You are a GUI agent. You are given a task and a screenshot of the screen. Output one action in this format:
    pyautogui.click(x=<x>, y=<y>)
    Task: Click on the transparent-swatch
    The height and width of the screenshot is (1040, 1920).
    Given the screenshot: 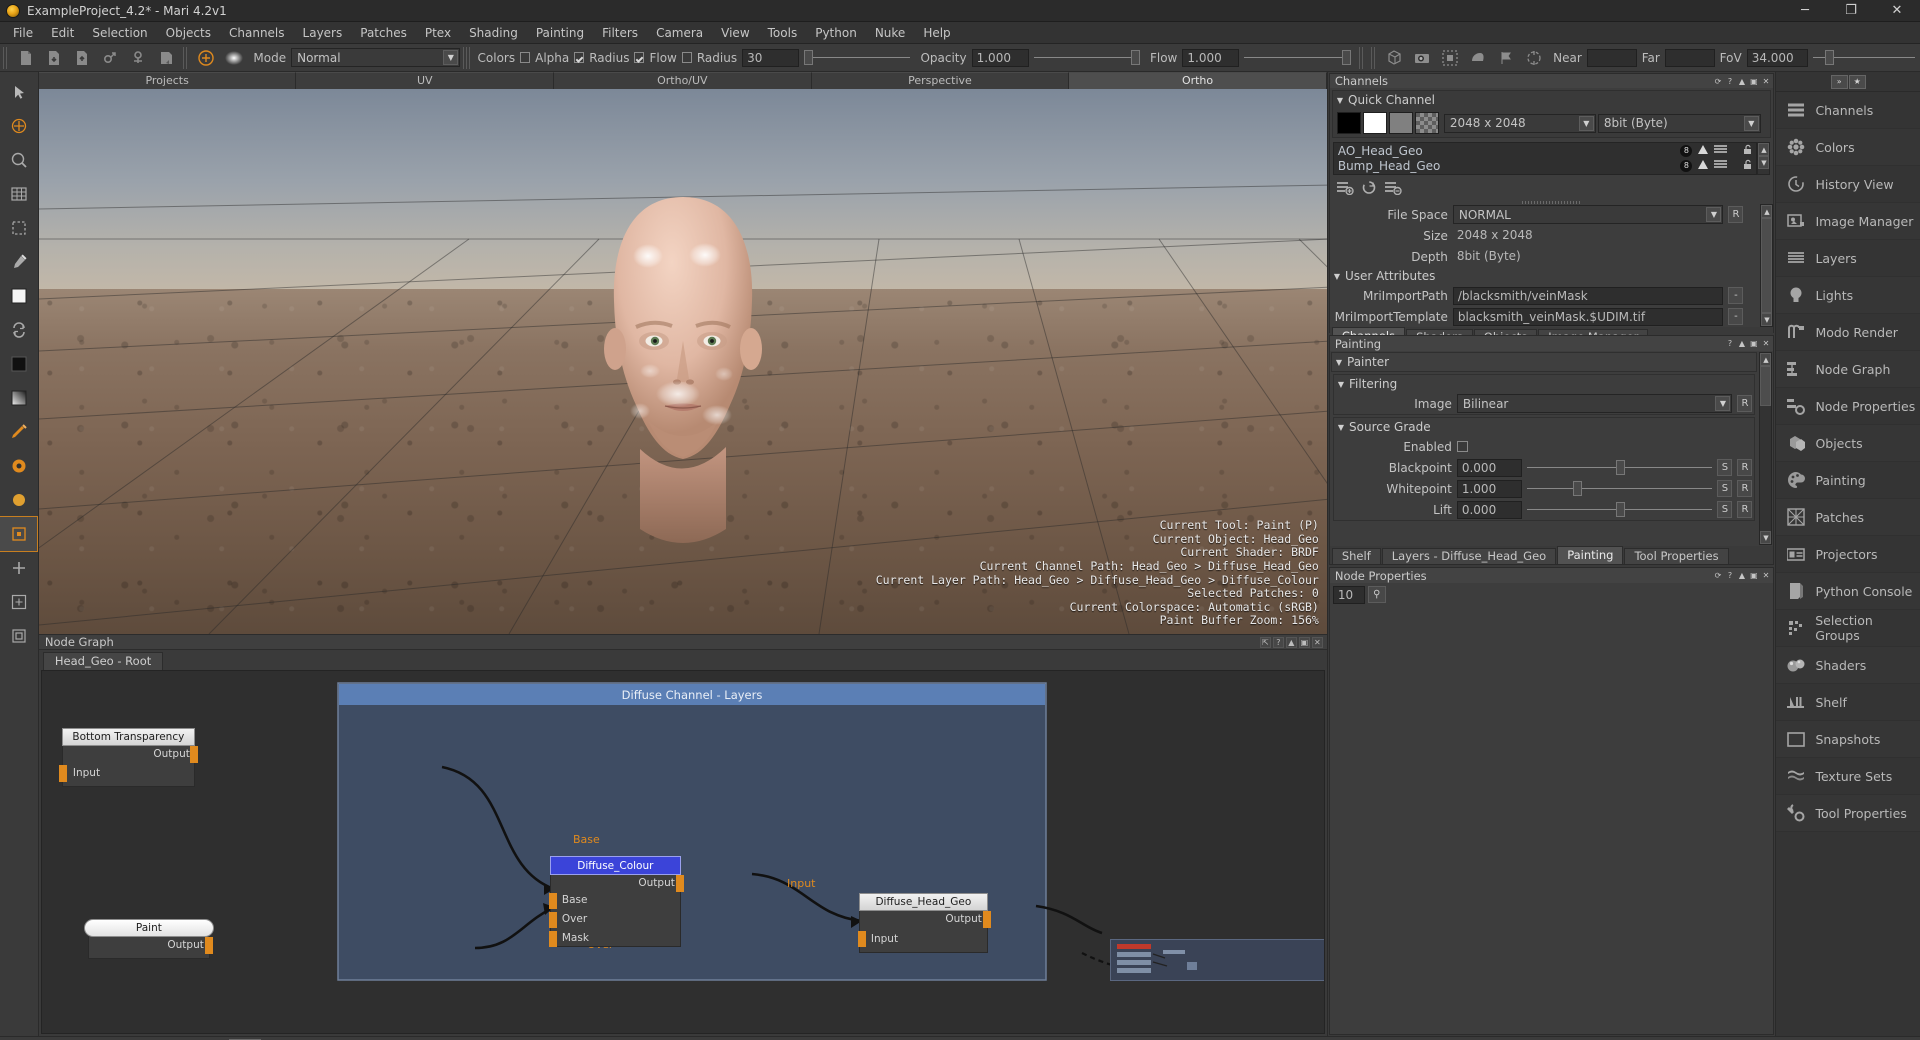 What is the action you would take?
    pyautogui.click(x=1426, y=123)
    